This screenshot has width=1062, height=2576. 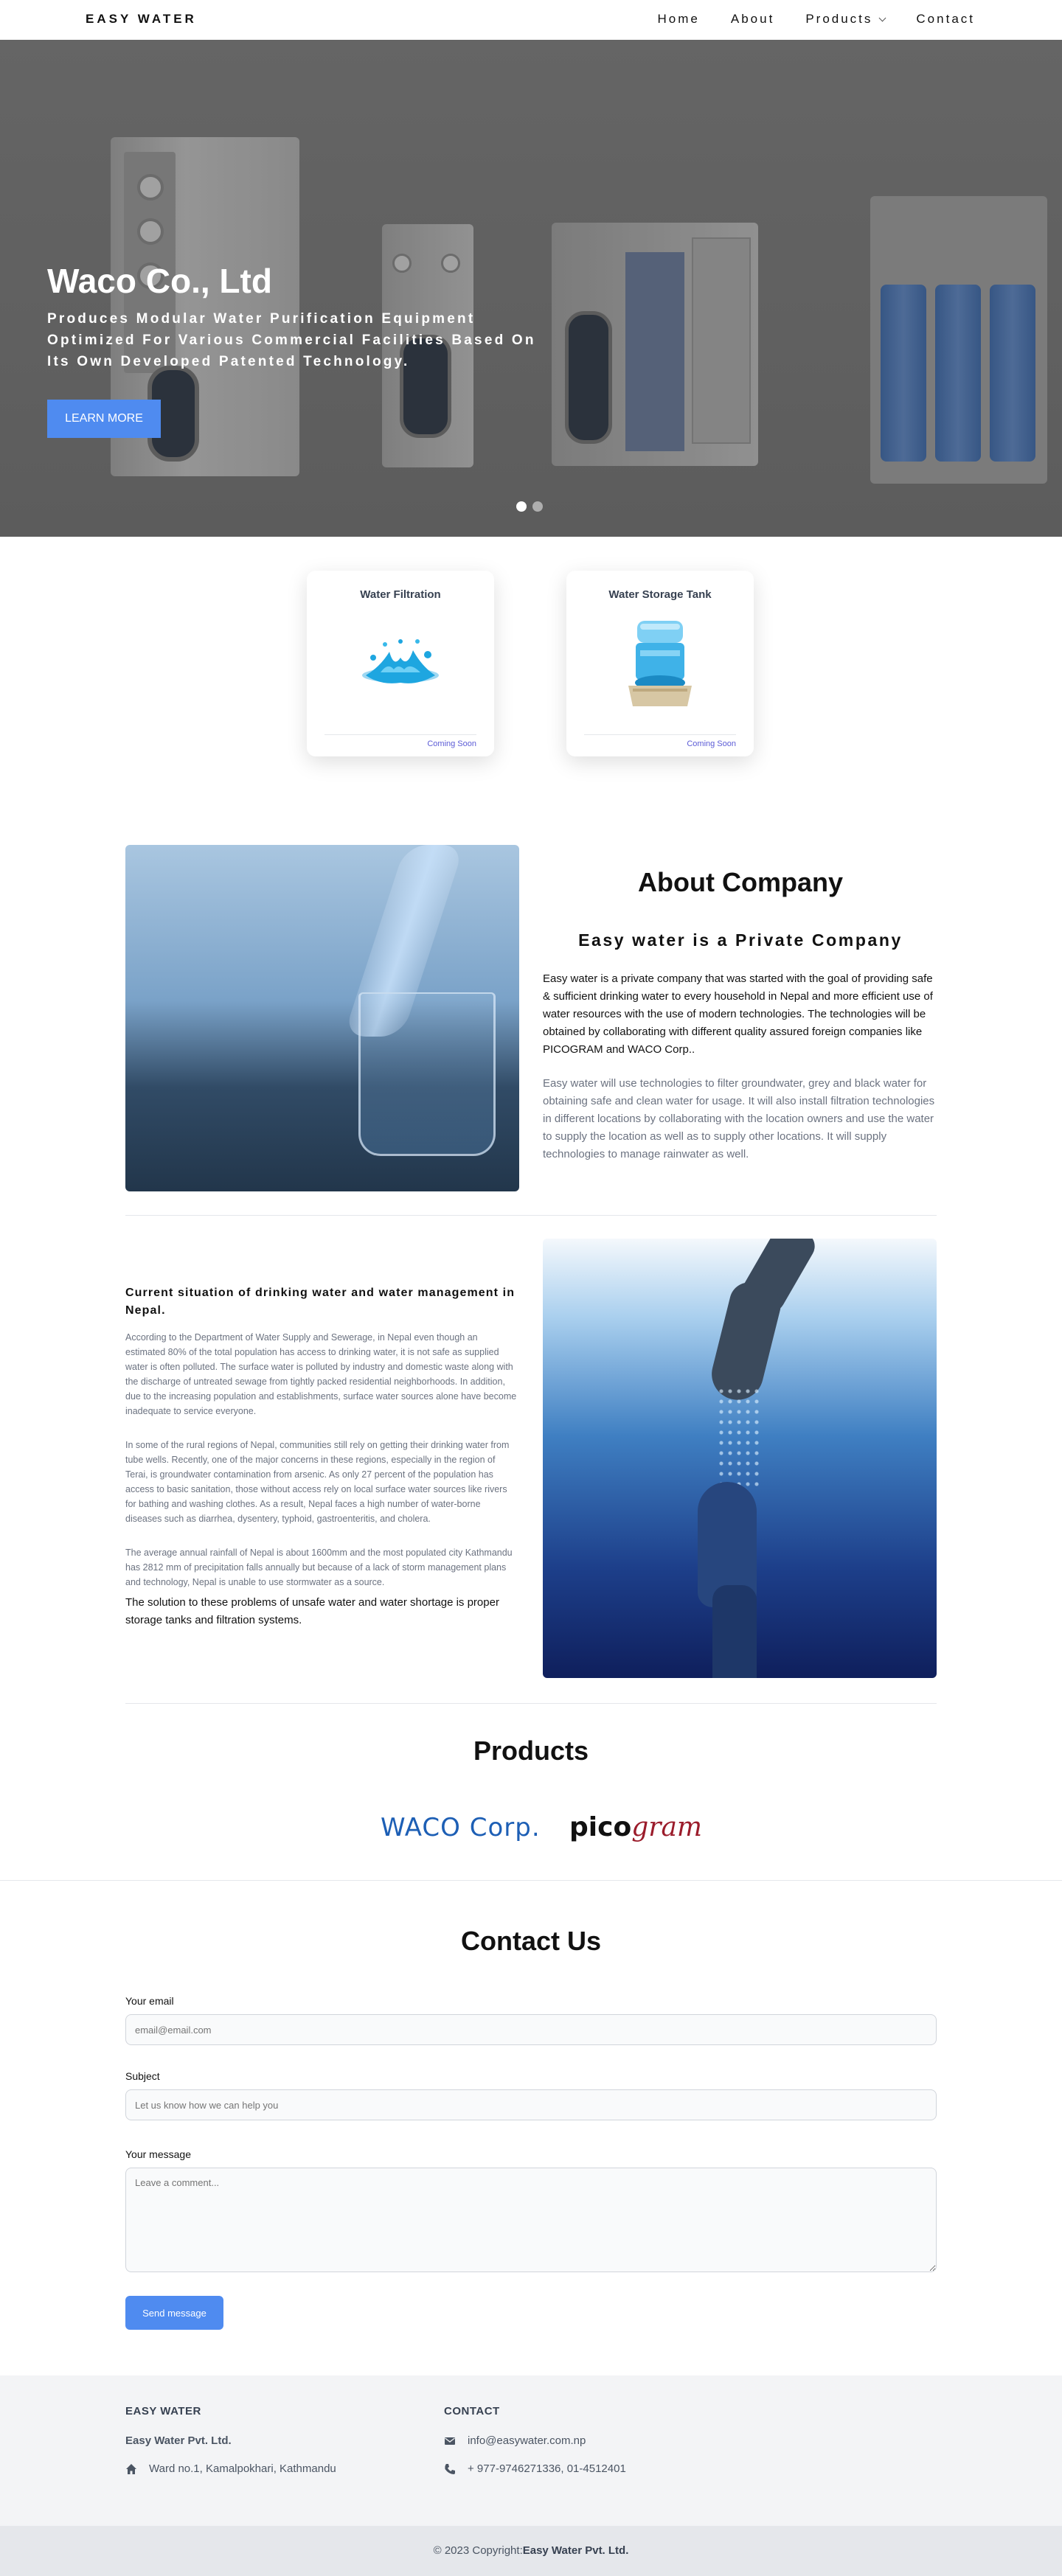 I want to click on water-dispenser-icon, so click(x=660, y=663).